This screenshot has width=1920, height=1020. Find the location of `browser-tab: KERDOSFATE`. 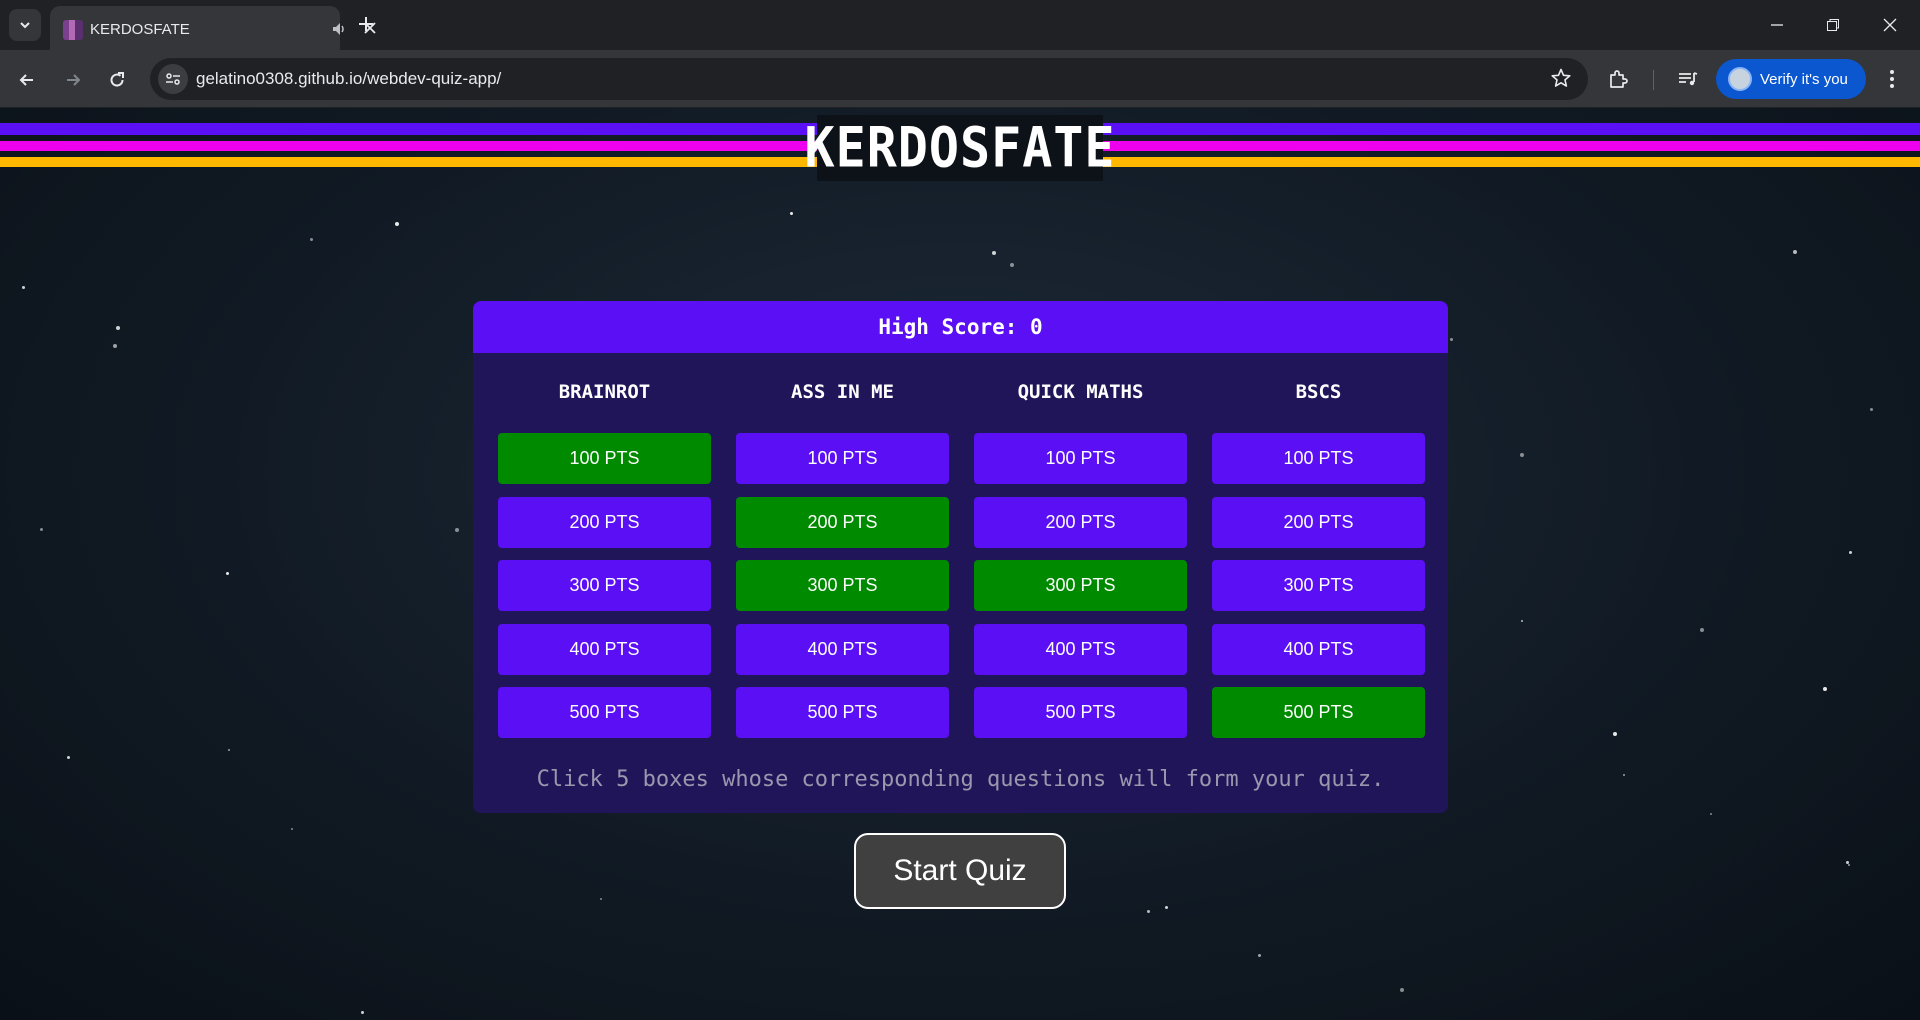

browser-tab: KERDOSFATE is located at coordinates (213, 28).